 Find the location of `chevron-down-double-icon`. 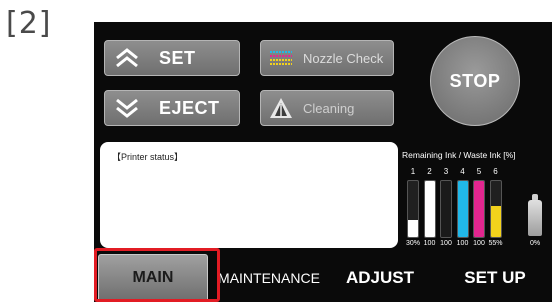

chevron-down-double-icon is located at coordinates (127, 108).